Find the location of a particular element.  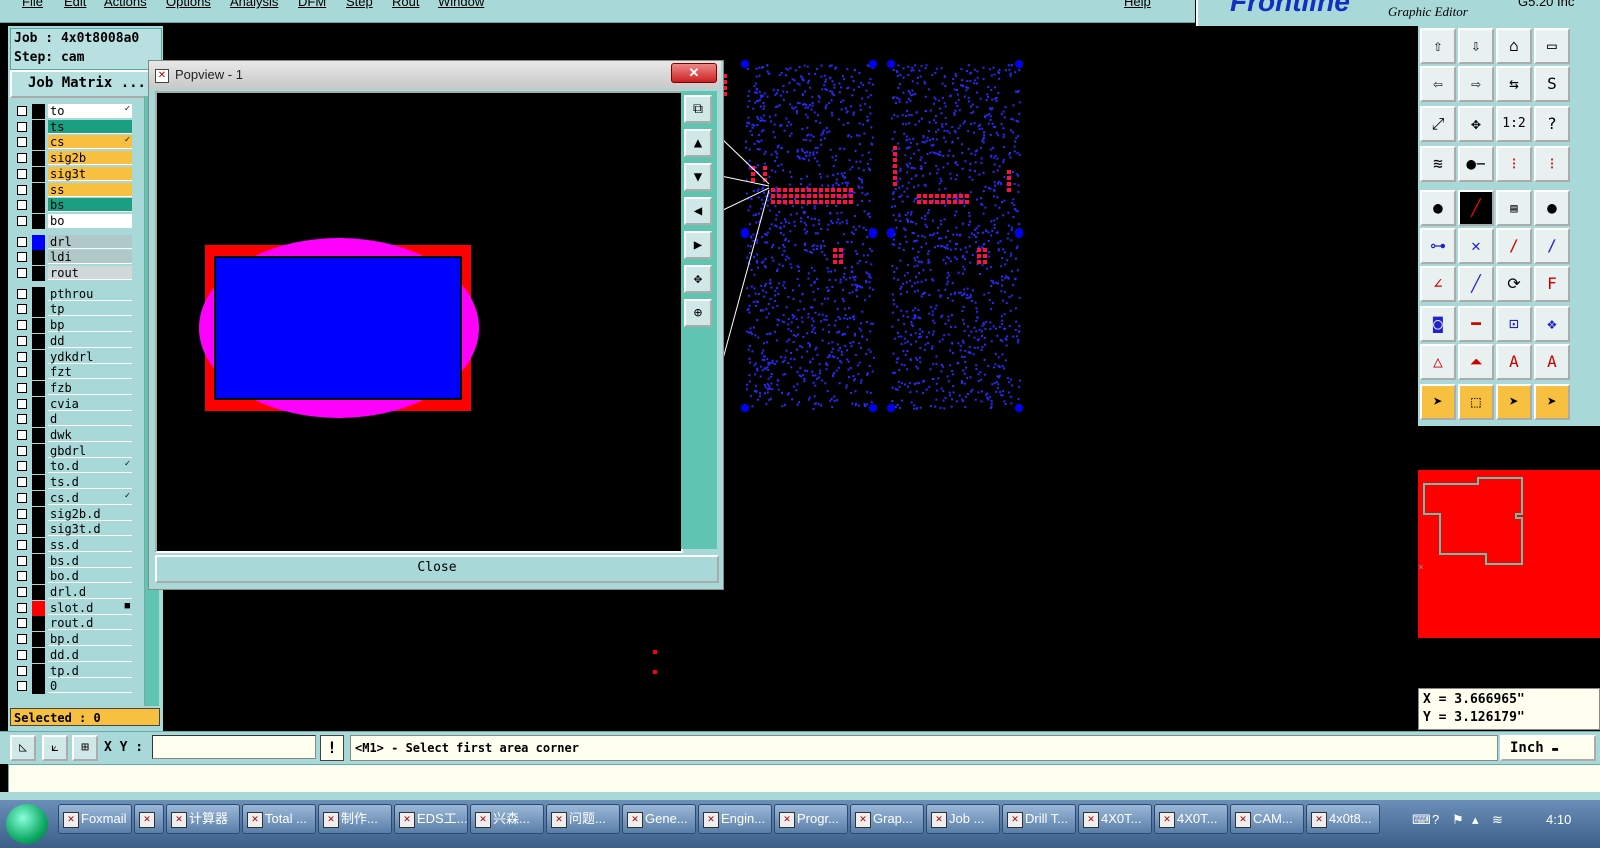

text-f-icon: F is located at coordinates (1552, 284).